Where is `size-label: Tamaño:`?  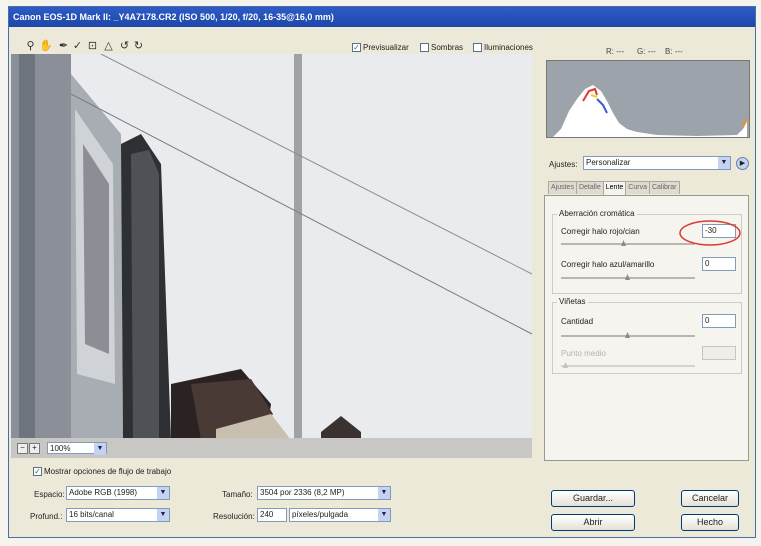 size-label: Tamaño: is located at coordinates (237, 494).